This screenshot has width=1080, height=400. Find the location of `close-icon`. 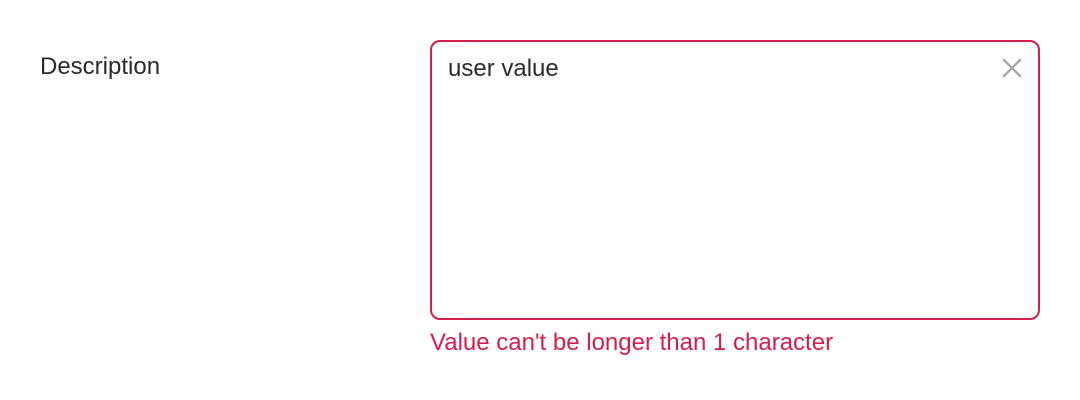

close-icon is located at coordinates (1012, 68).